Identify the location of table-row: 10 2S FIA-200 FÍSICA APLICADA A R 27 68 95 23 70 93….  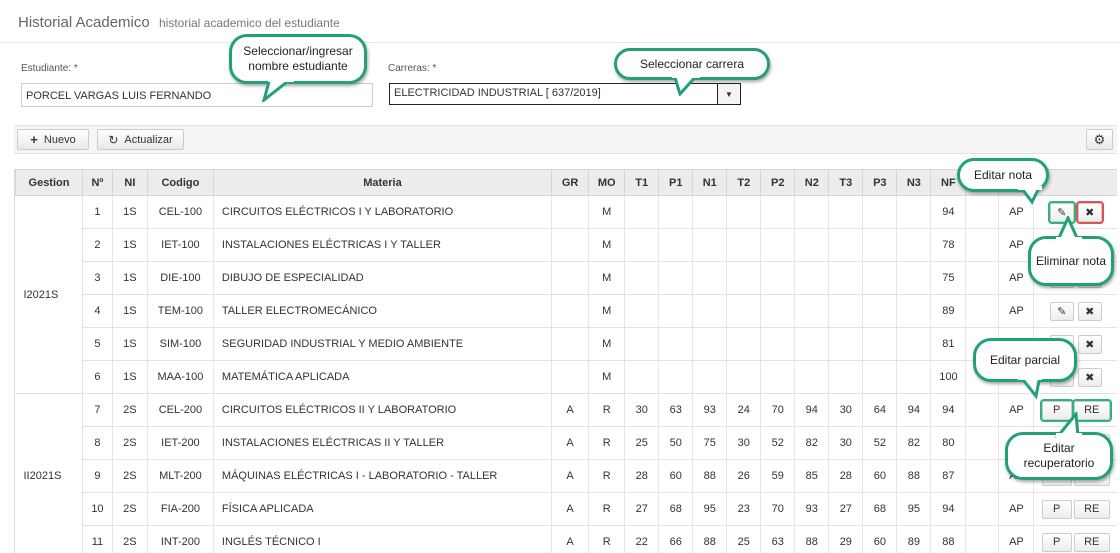
(566, 509).